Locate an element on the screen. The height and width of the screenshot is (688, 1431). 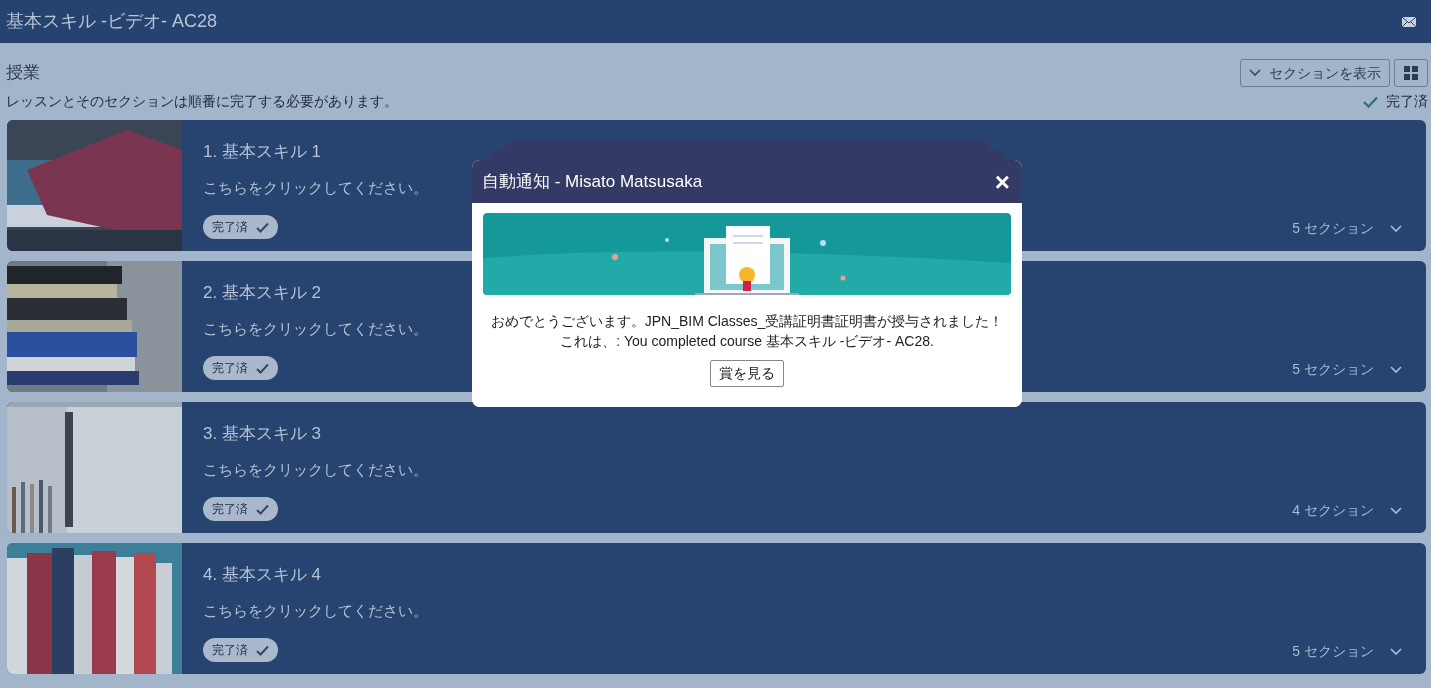
lesson-title: 4. 基本スキル 4 is located at coordinates (262, 575).